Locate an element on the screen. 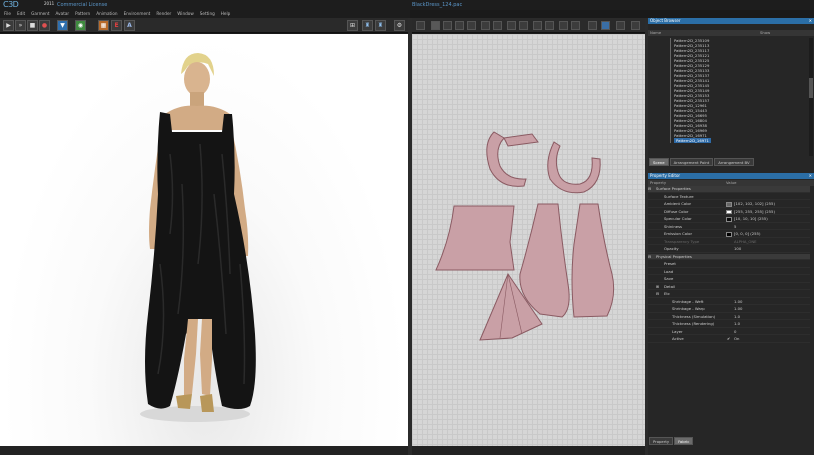 This screenshot has height=455, width=814. menu-edit: Edit is located at coordinates (21, 14).